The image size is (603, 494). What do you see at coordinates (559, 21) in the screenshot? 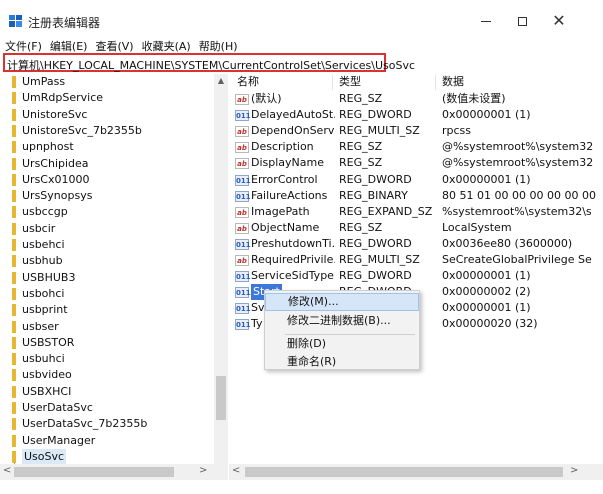
I see `close-button: ✕` at bounding box center [559, 21].